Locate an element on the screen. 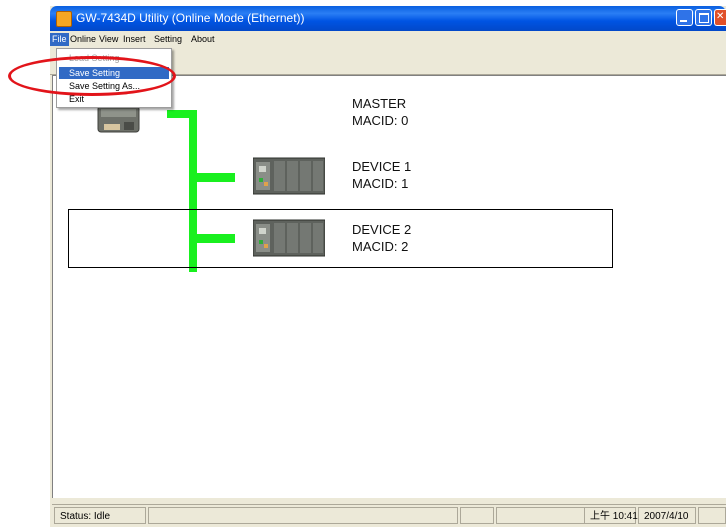 This screenshot has width=726, height=527. menu-online: Online is located at coordinates (83, 39).